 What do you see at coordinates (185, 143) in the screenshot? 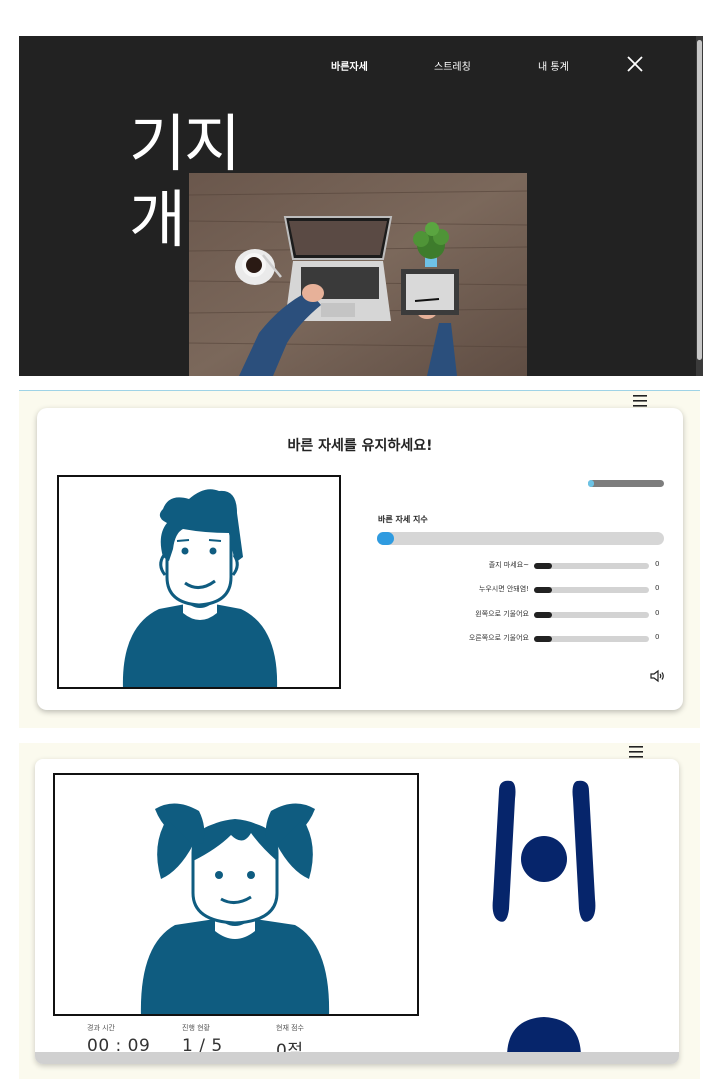
I see `hero-title-line1: 기지` at bounding box center [185, 143].